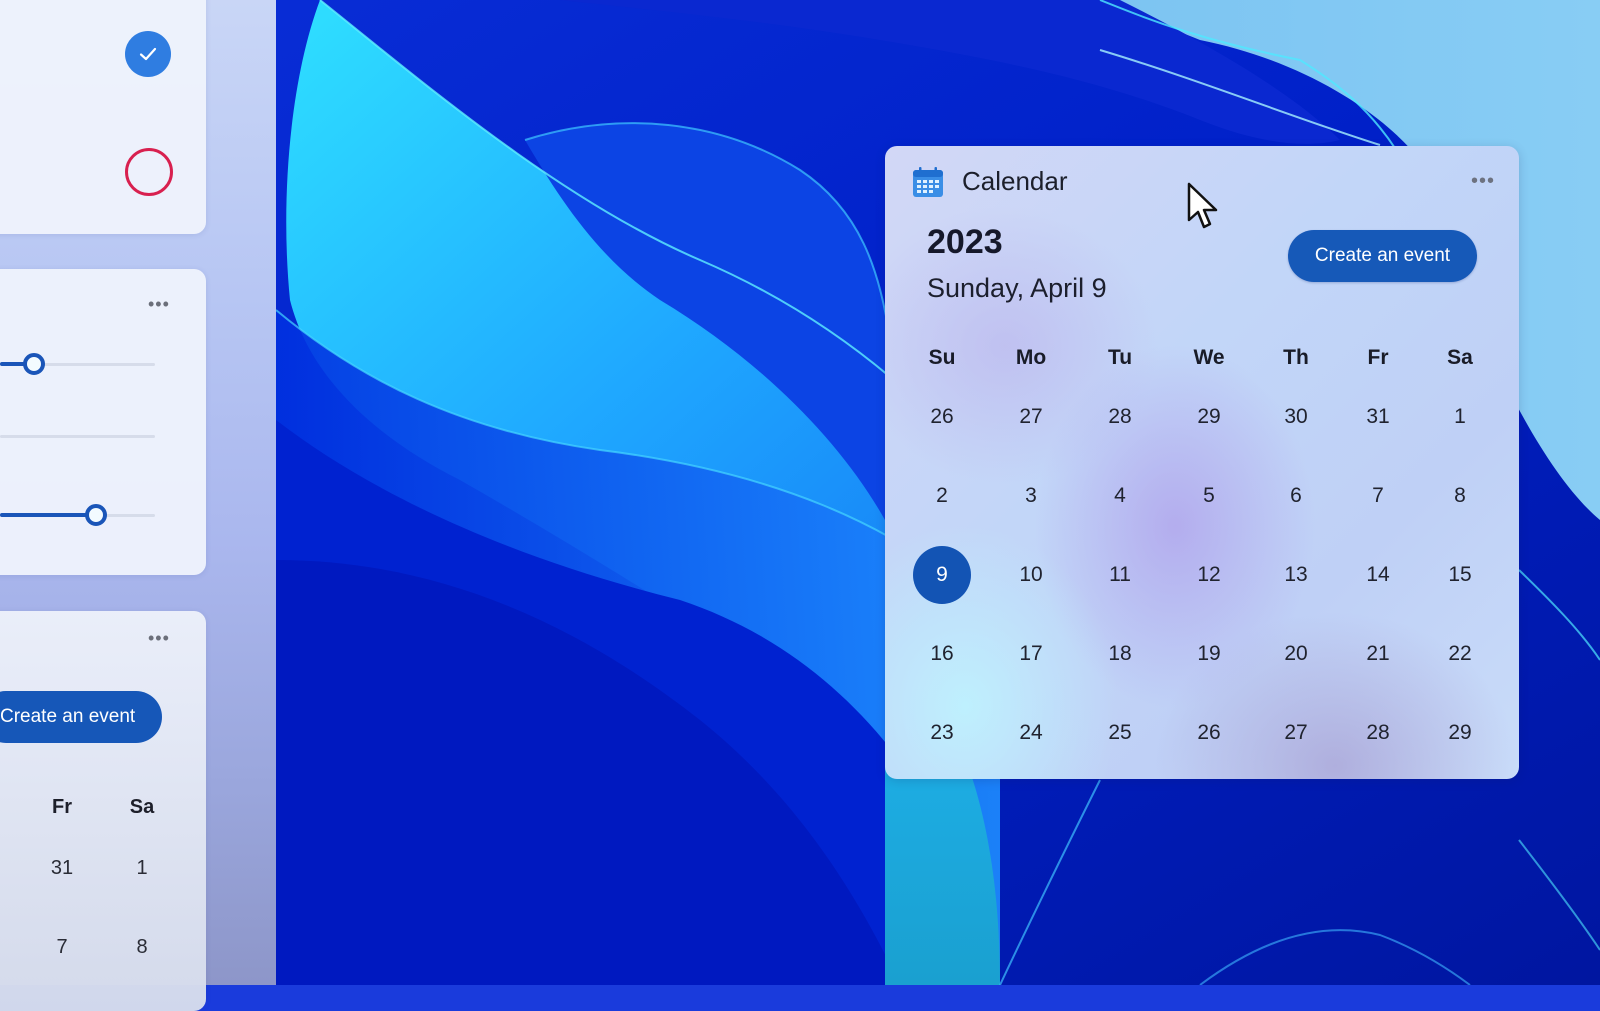 This screenshot has height=1011, width=1600. What do you see at coordinates (103, 422) in the screenshot?
I see `sliders-widget-card: •••` at bounding box center [103, 422].